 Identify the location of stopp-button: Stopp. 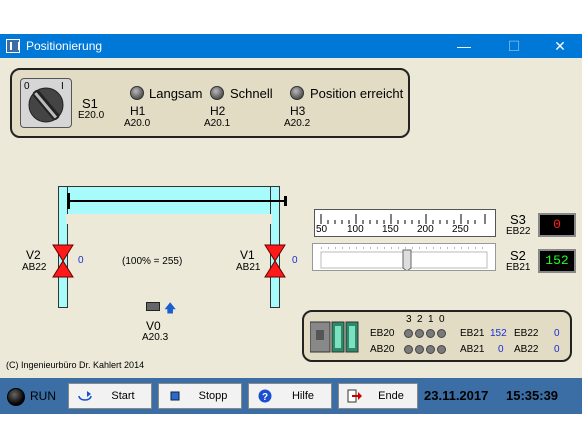
(200, 396).